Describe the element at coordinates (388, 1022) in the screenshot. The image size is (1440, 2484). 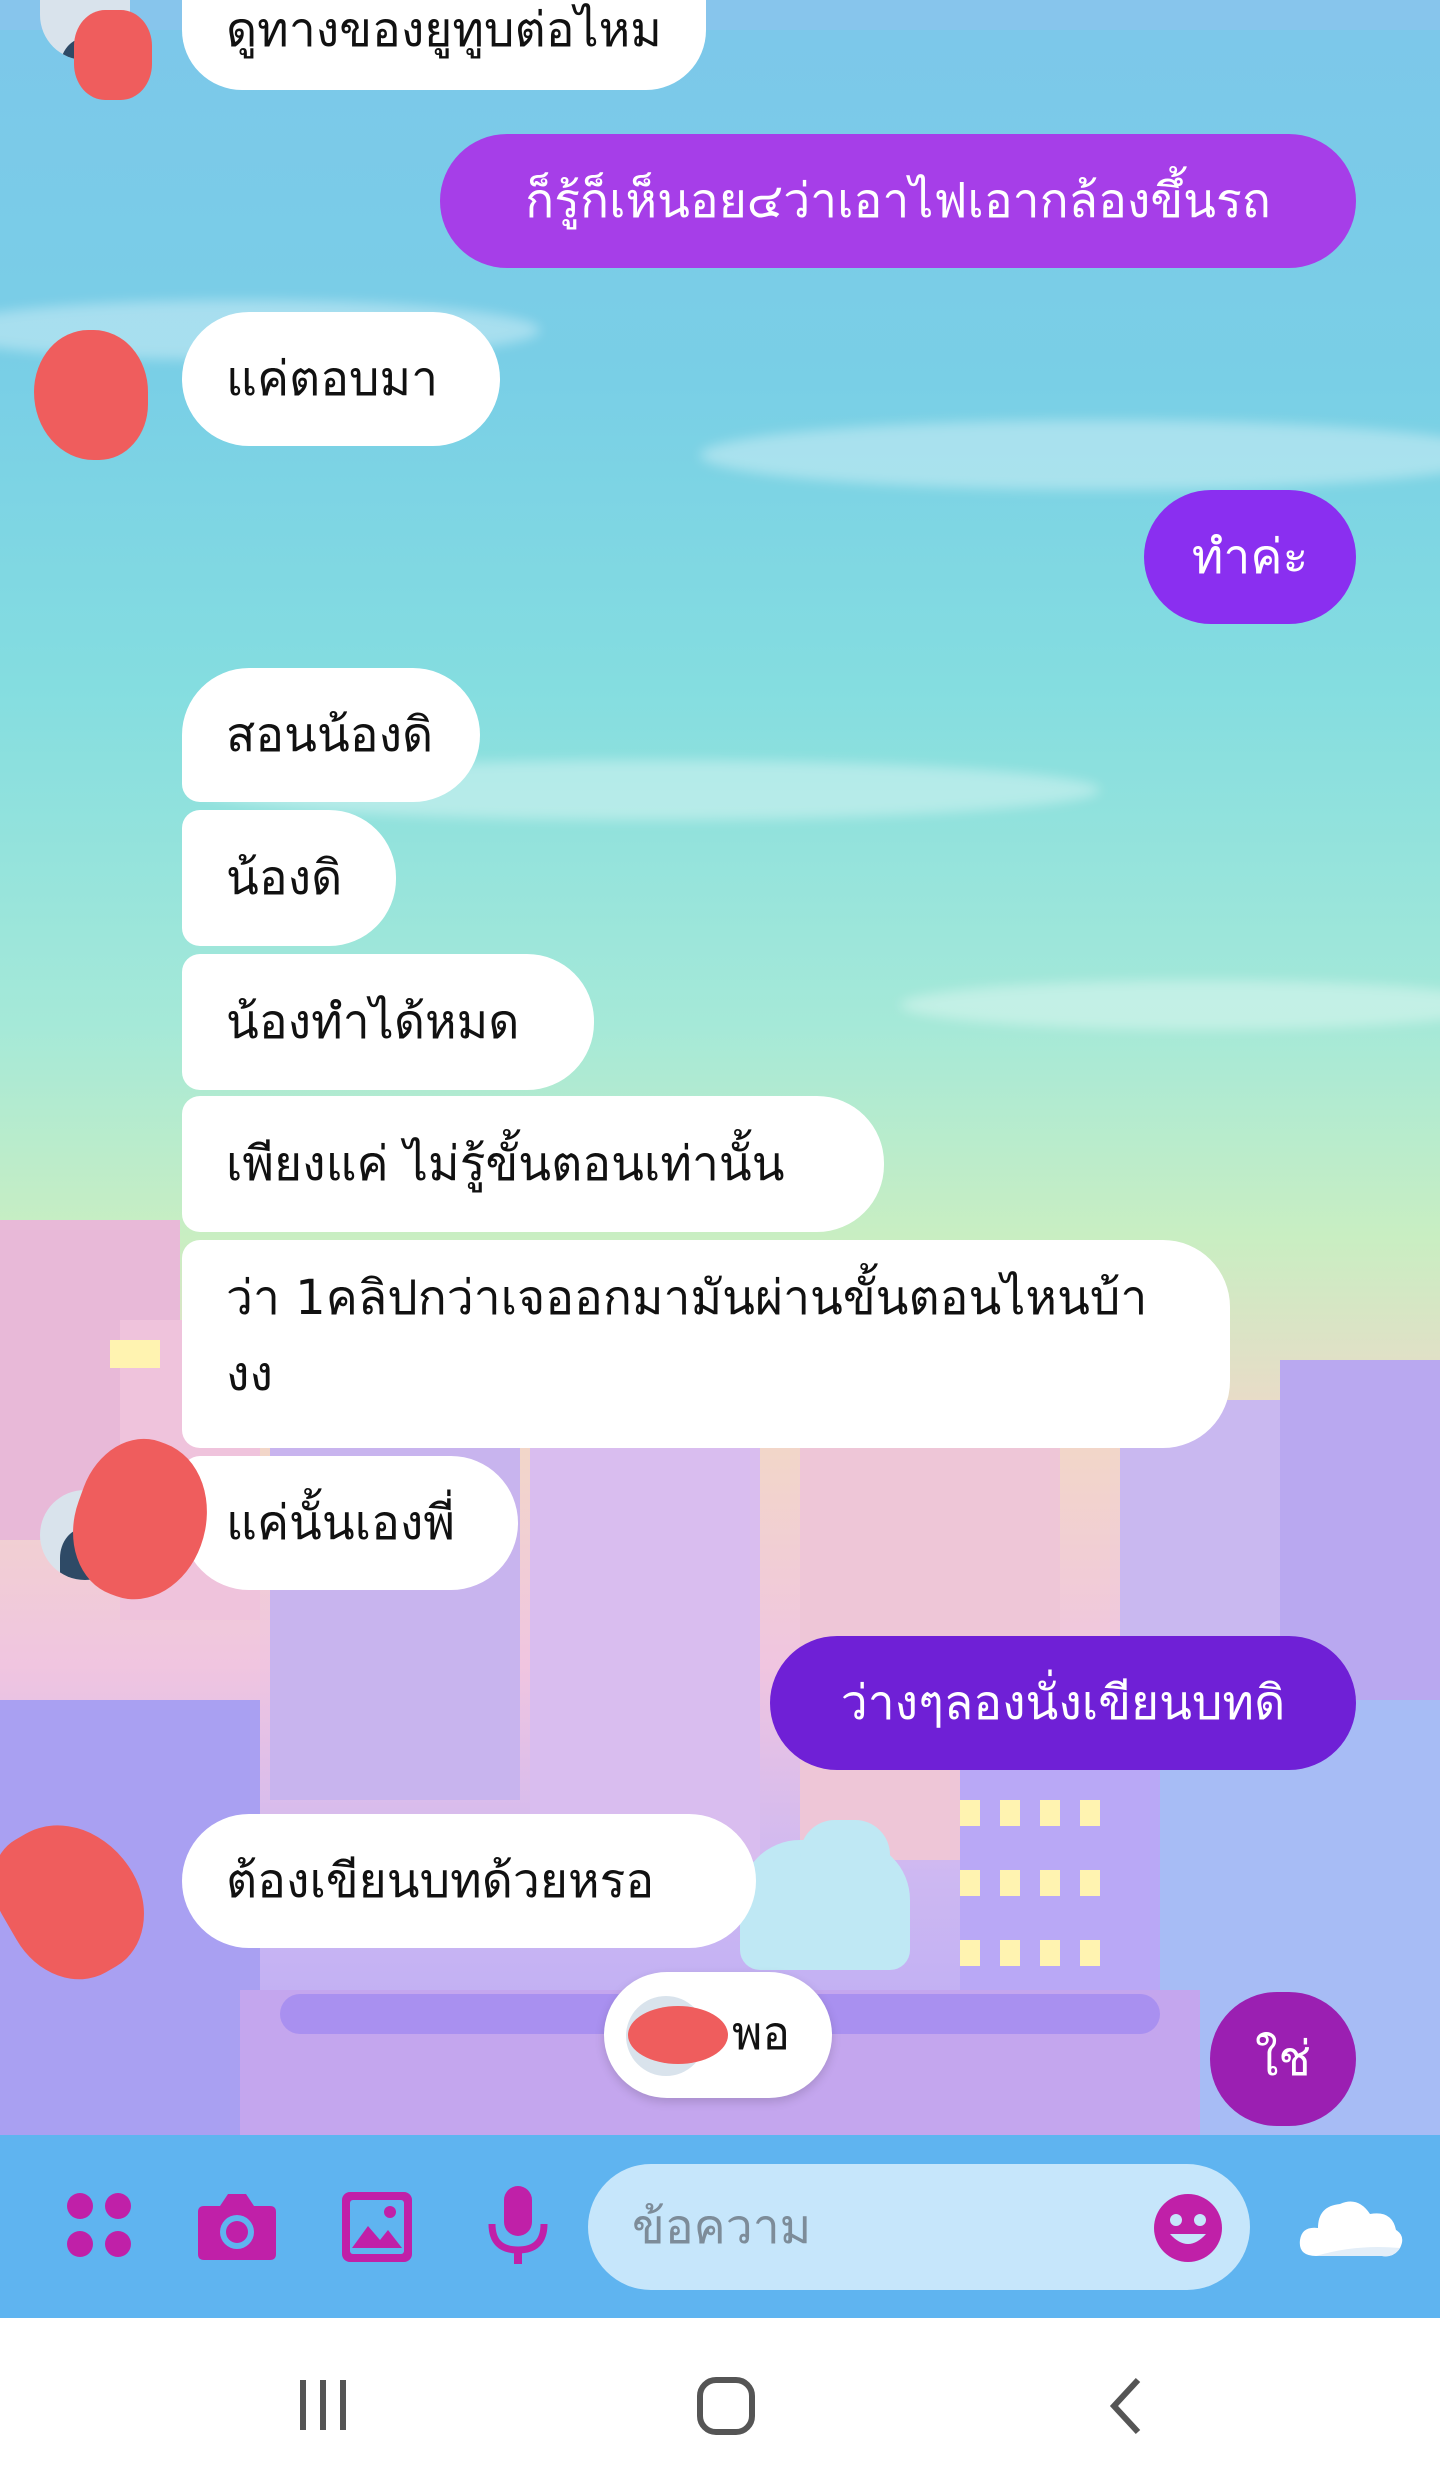
I see `message-received: น้องทำได้หมด` at that location.